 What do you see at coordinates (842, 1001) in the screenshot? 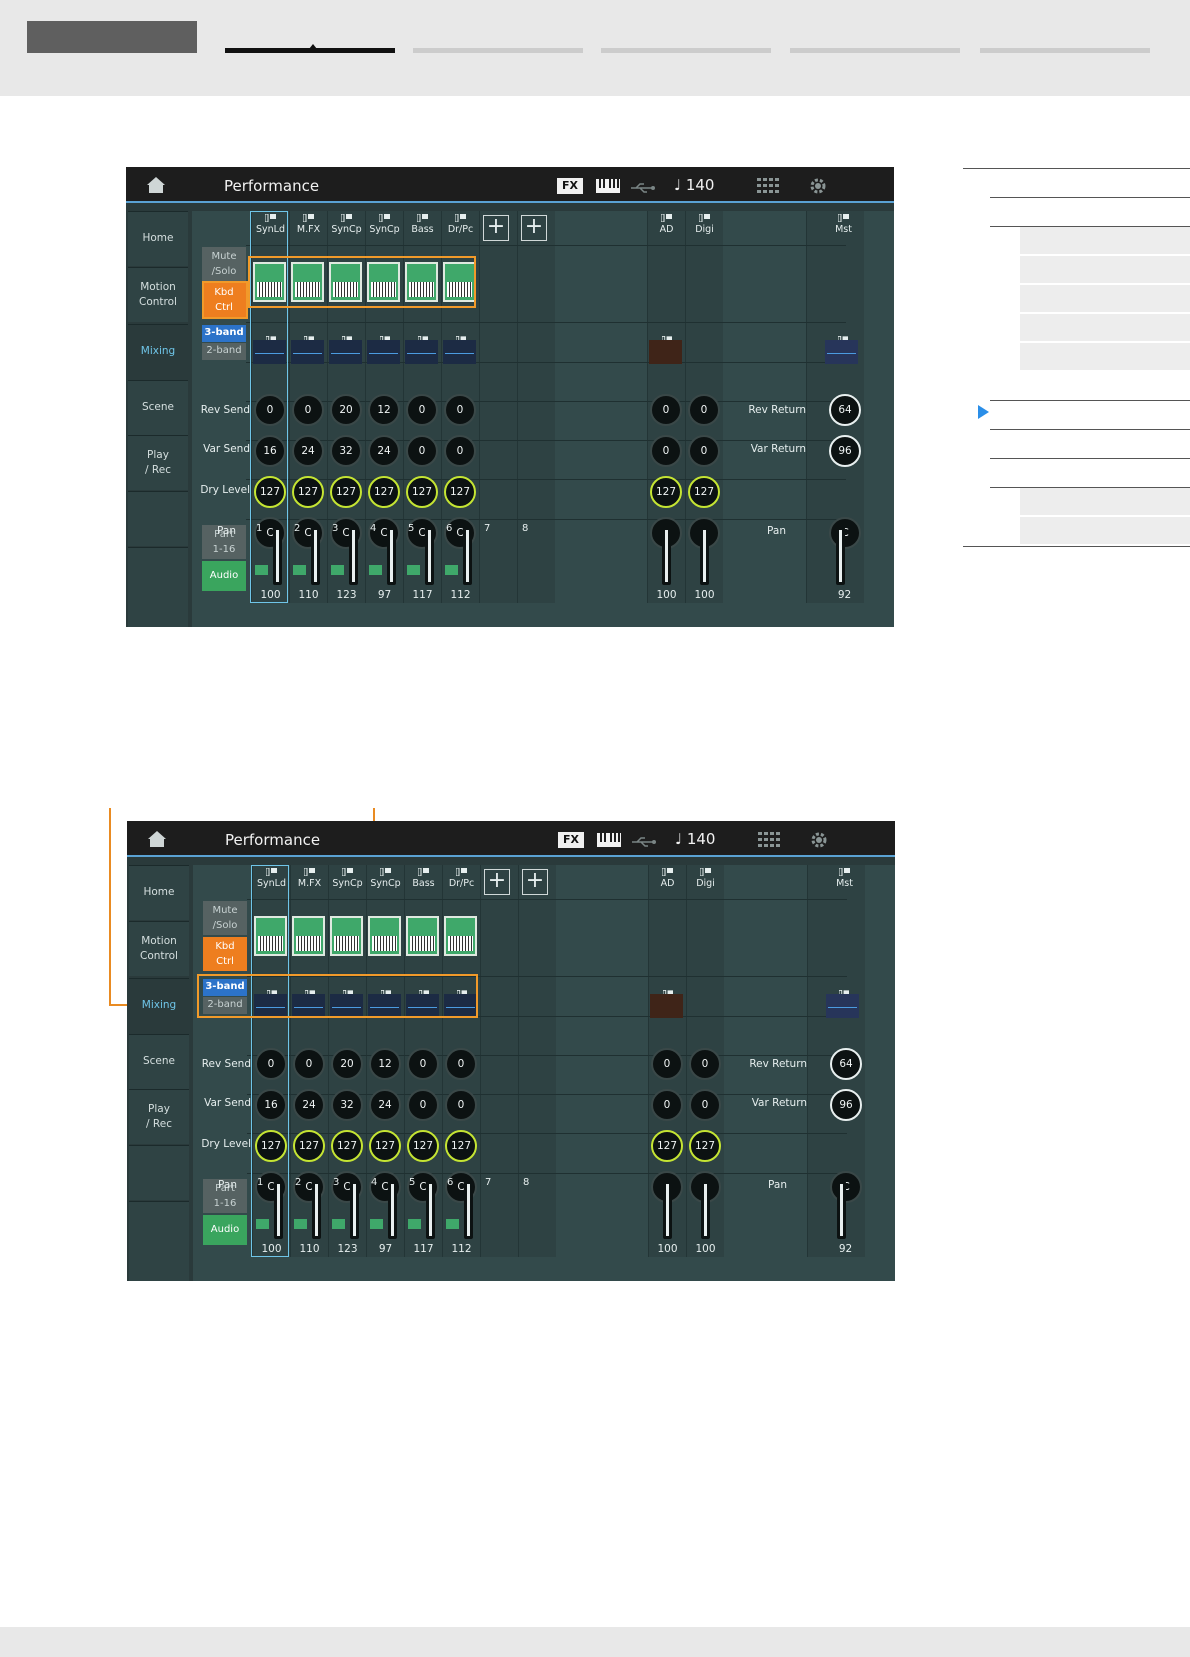
I see `master-eq-graph` at bounding box center [842, 1001].